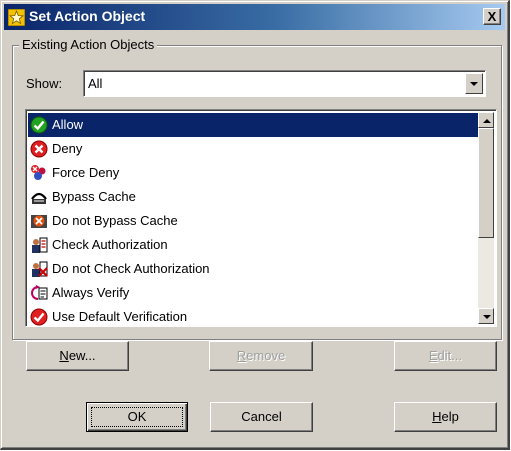 This screenshot has height=451, width=511. I want to click on list-item-force-deny: Force Deny, so click(253, 173).